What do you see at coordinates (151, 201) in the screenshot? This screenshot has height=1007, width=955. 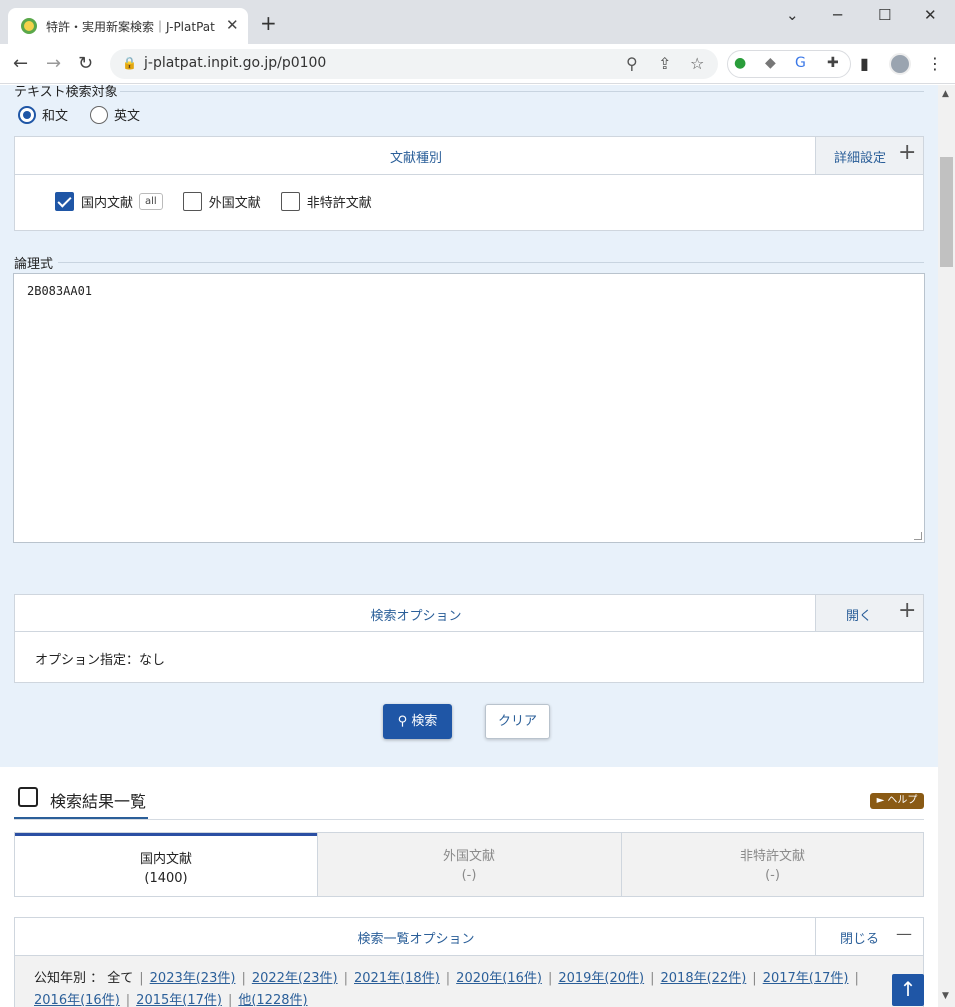 I see `all-badge: all` at bounding box center [151, 201].